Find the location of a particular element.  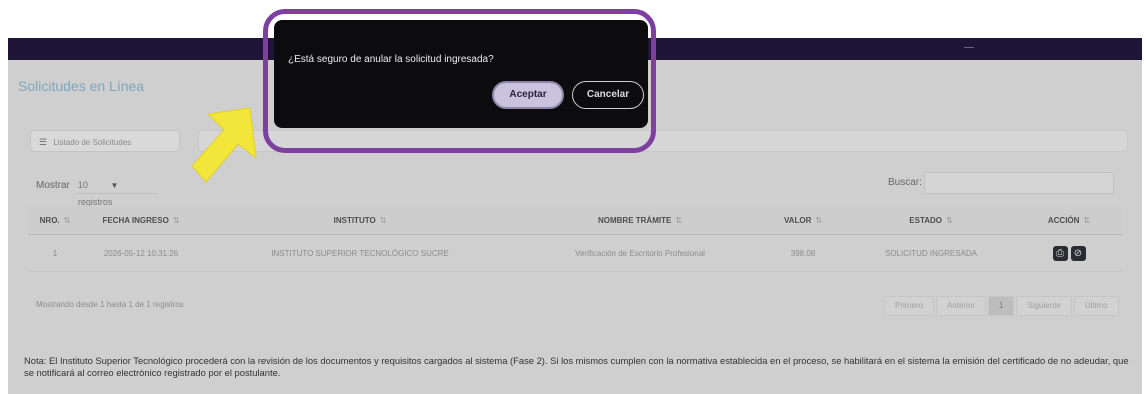

cell-nro: 1 is located at coordinates (55, 253).